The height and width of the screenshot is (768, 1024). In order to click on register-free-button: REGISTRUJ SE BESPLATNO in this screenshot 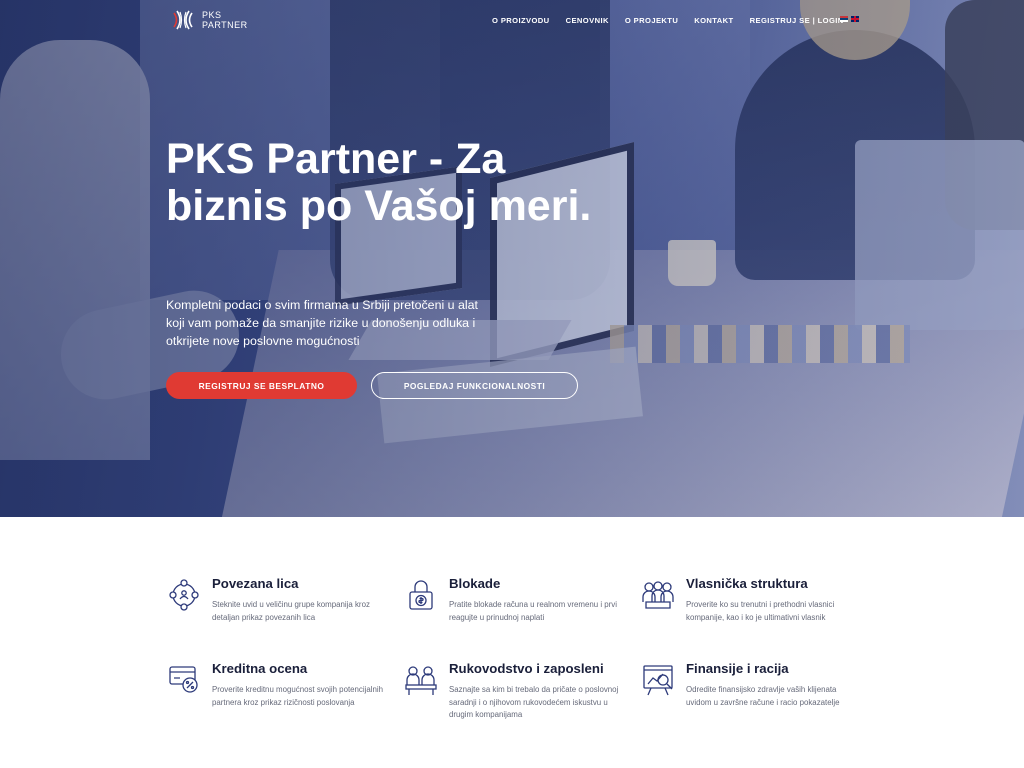, I will do `click(261, 385)`.